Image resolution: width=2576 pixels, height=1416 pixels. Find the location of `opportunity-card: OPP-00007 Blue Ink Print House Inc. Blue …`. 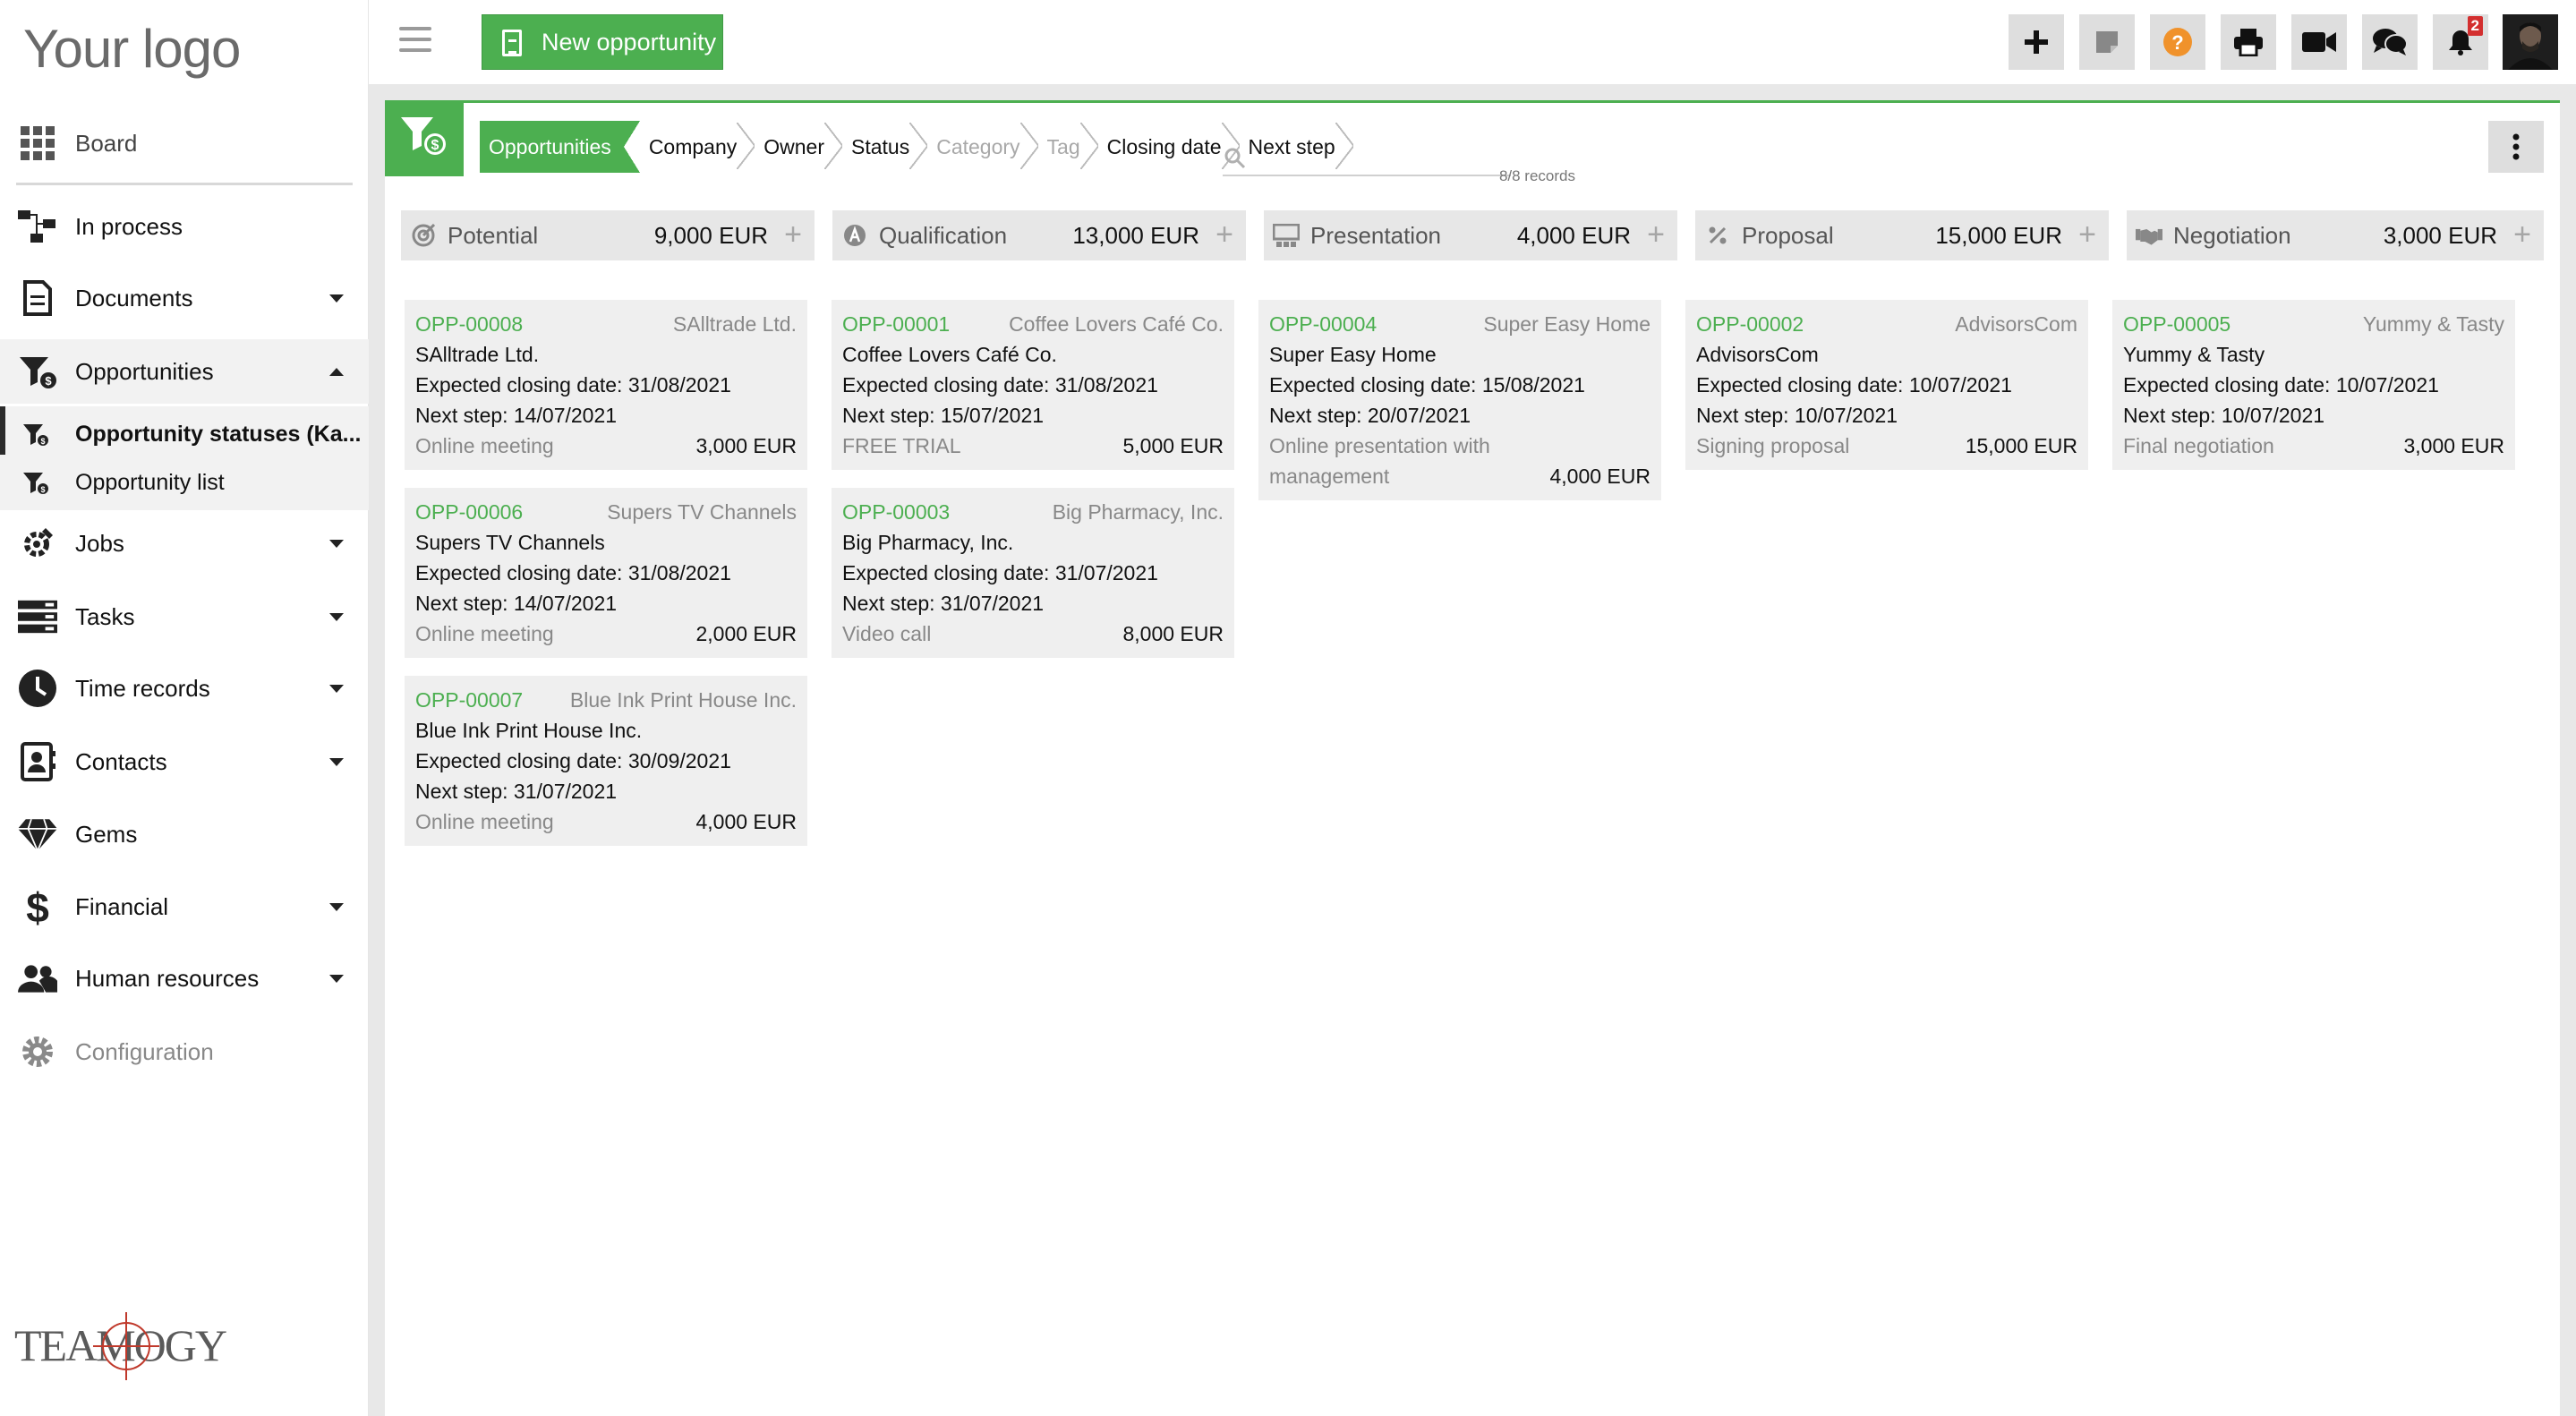

opportunity-card: OPP-00007 Blue Ink Print House Inc. Blue … is located at coordinates (606, 761).